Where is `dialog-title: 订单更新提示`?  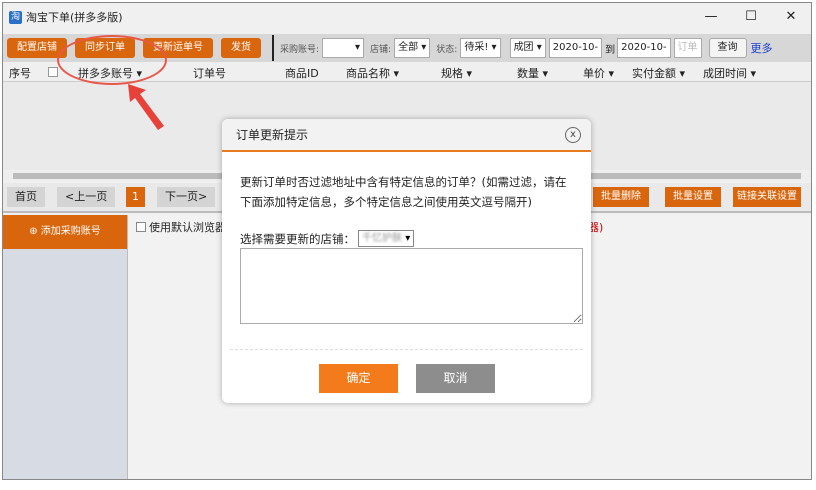
dialog-title: 订单更新提示 is located at coordinates (406, 135).